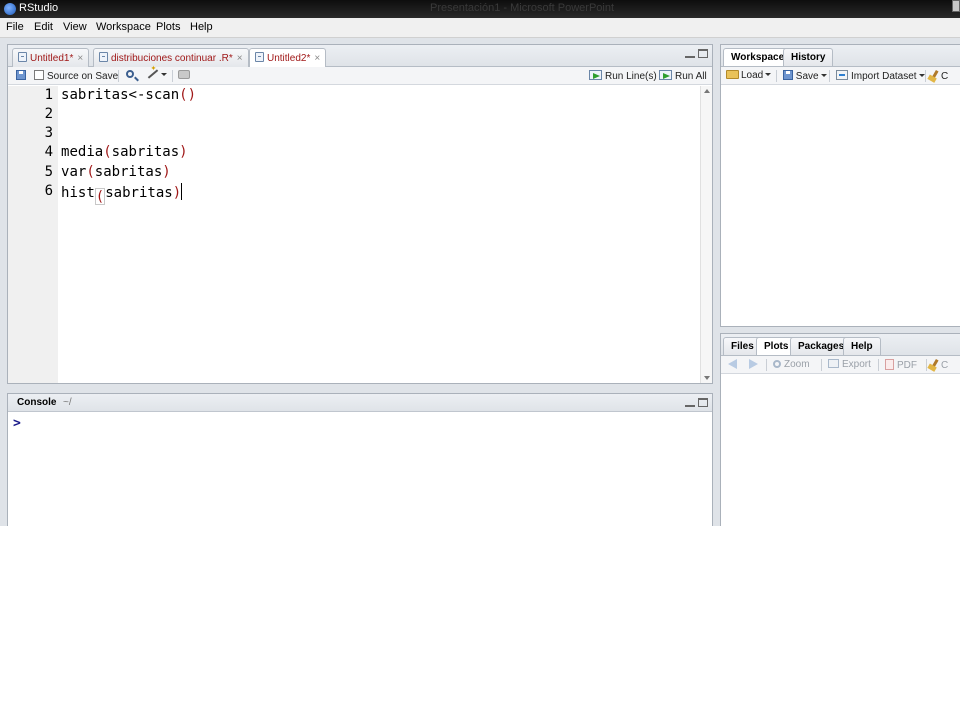 The width and height of the screenshot is (960, 720). What do you see at coordinates (43, 27) in the screenshot?
I see `menu-edit: Edit` at bounding box center [43, 27].